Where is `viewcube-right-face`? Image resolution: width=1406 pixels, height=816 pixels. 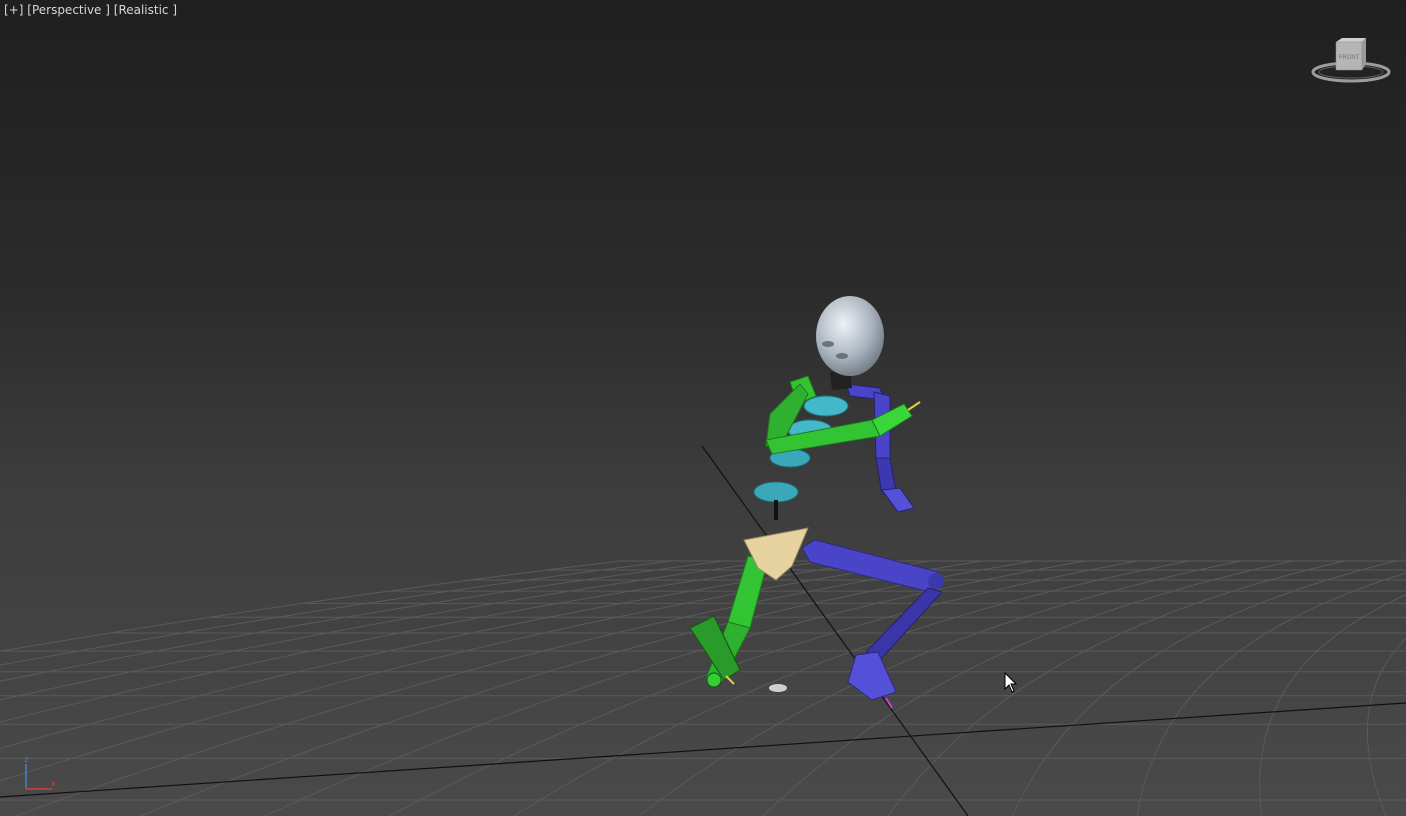 viewcube-right-face is located at coordinates (1364, 54).